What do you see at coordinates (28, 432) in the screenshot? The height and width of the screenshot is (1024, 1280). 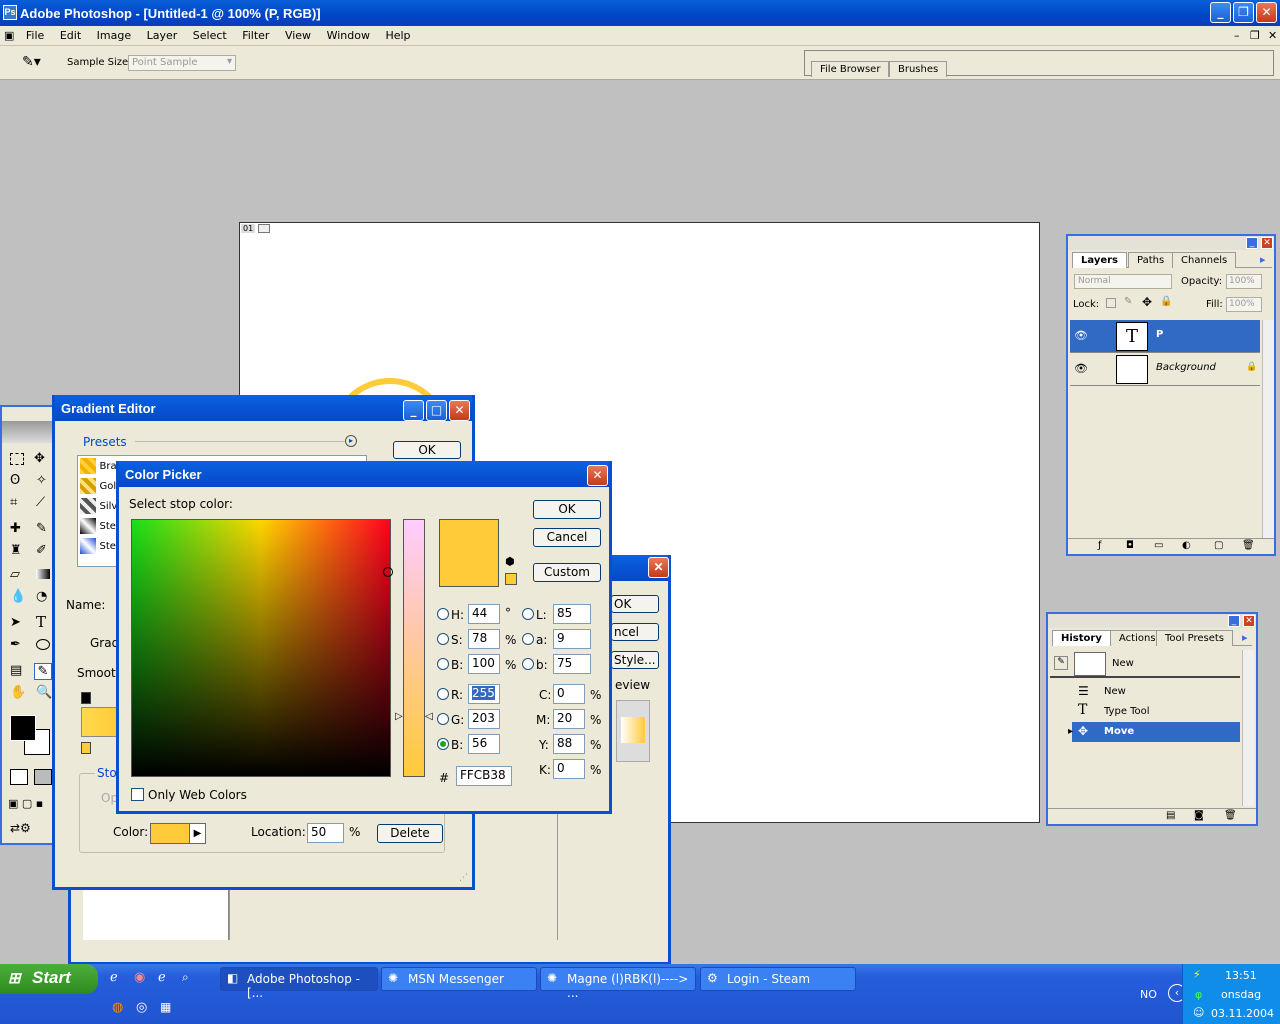 I see `toolbox-header-logo` at bounding box center [28, 432].